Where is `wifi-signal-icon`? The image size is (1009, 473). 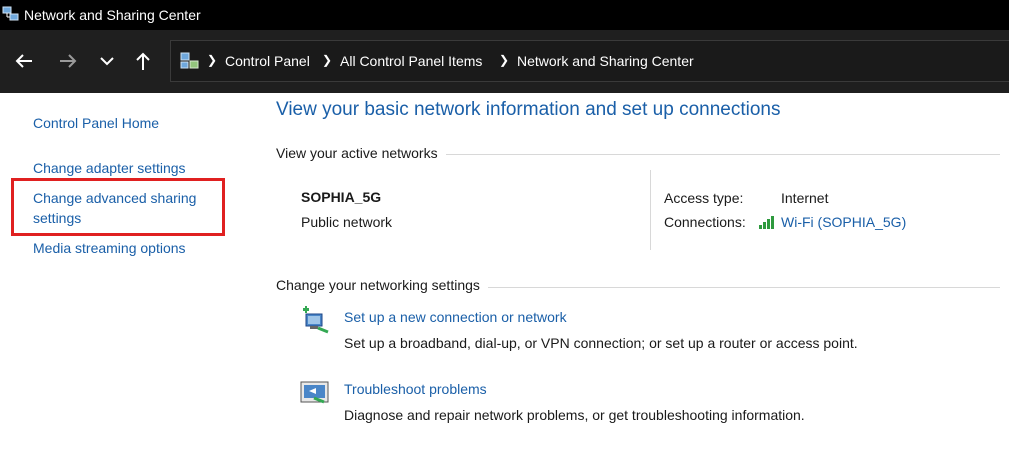 wifi-signal-icon is located at coordinates (768, 222).